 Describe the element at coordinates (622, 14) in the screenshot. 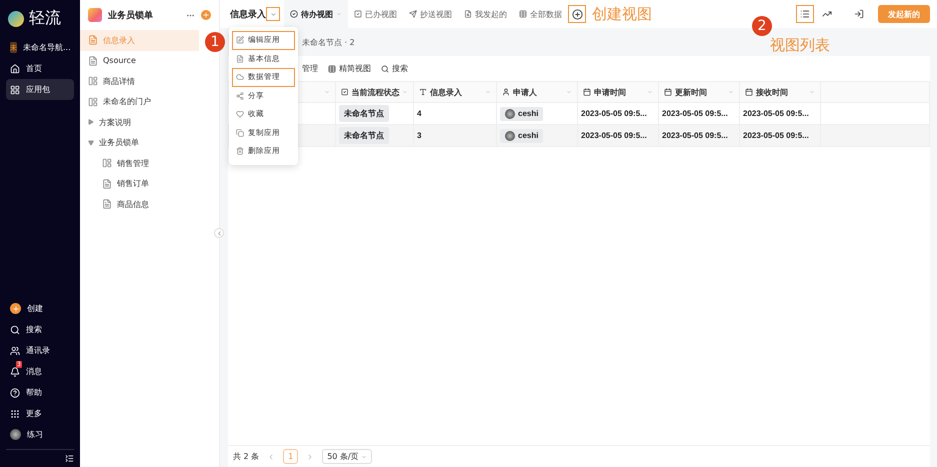

I see `callout-label: 创建视图` at that location.